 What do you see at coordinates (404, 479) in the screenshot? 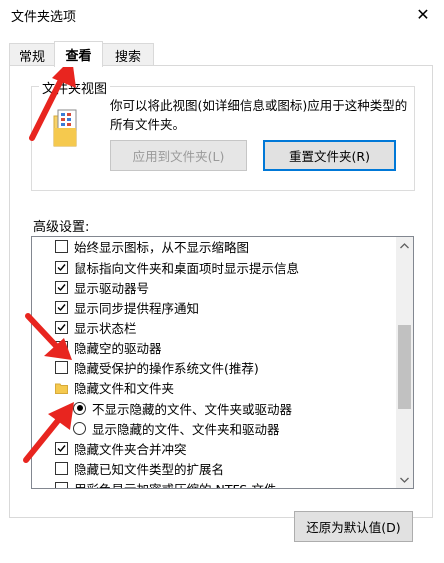
I see `scroll-down-icon` at bounding box center [404, 479].